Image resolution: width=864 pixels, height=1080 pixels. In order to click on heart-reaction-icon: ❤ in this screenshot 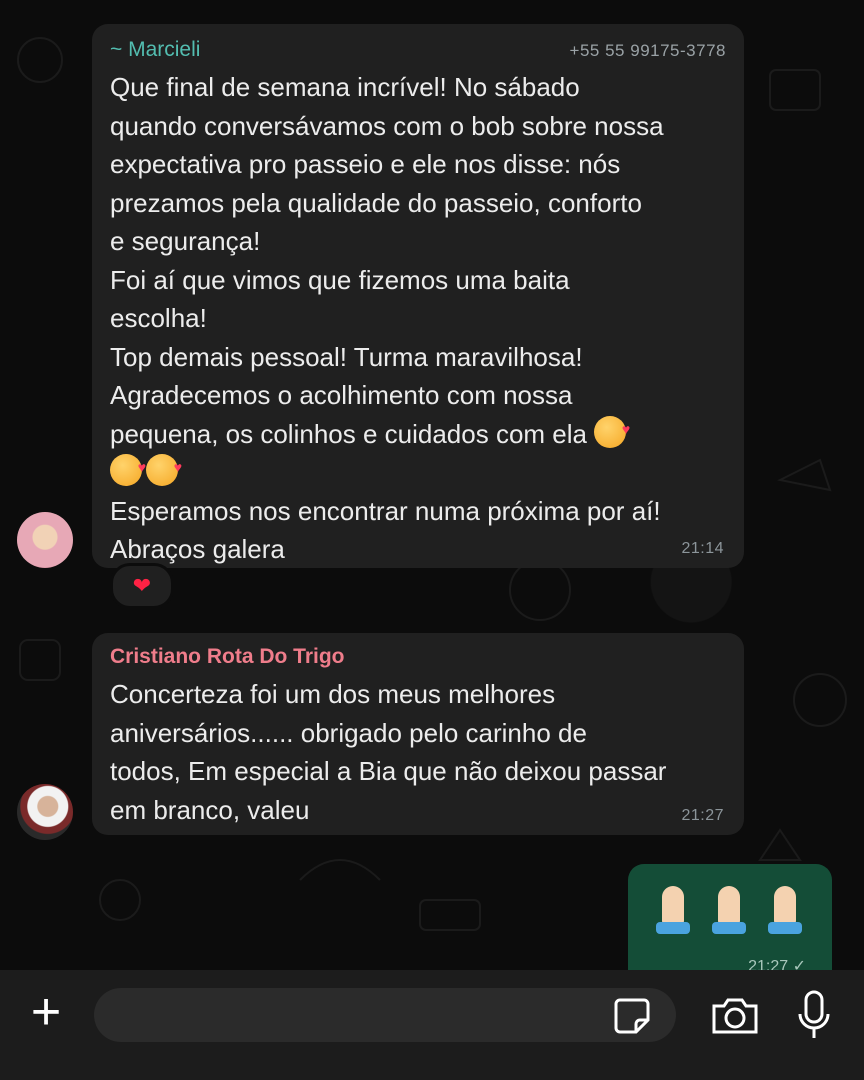, I will do `click(142, 586)`.